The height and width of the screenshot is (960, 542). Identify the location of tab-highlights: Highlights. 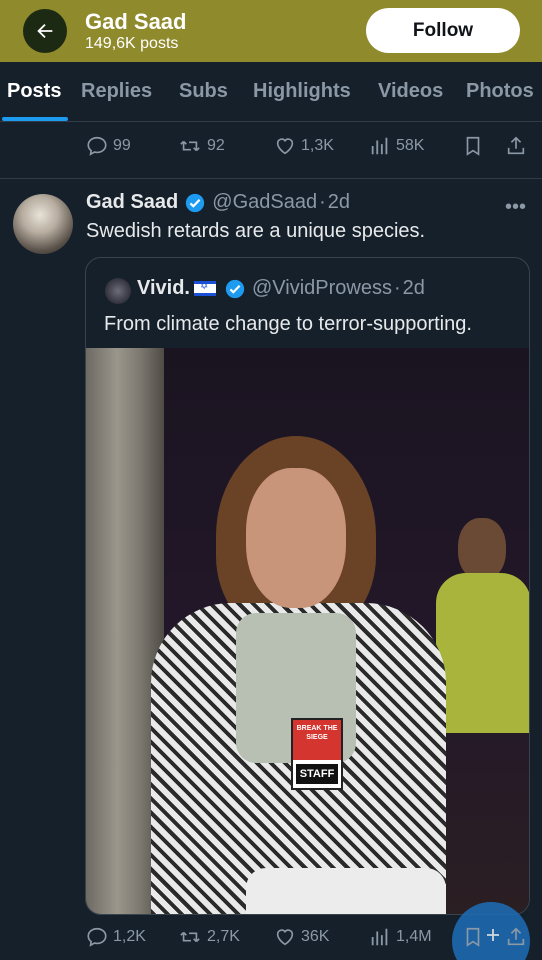
(302, 91).